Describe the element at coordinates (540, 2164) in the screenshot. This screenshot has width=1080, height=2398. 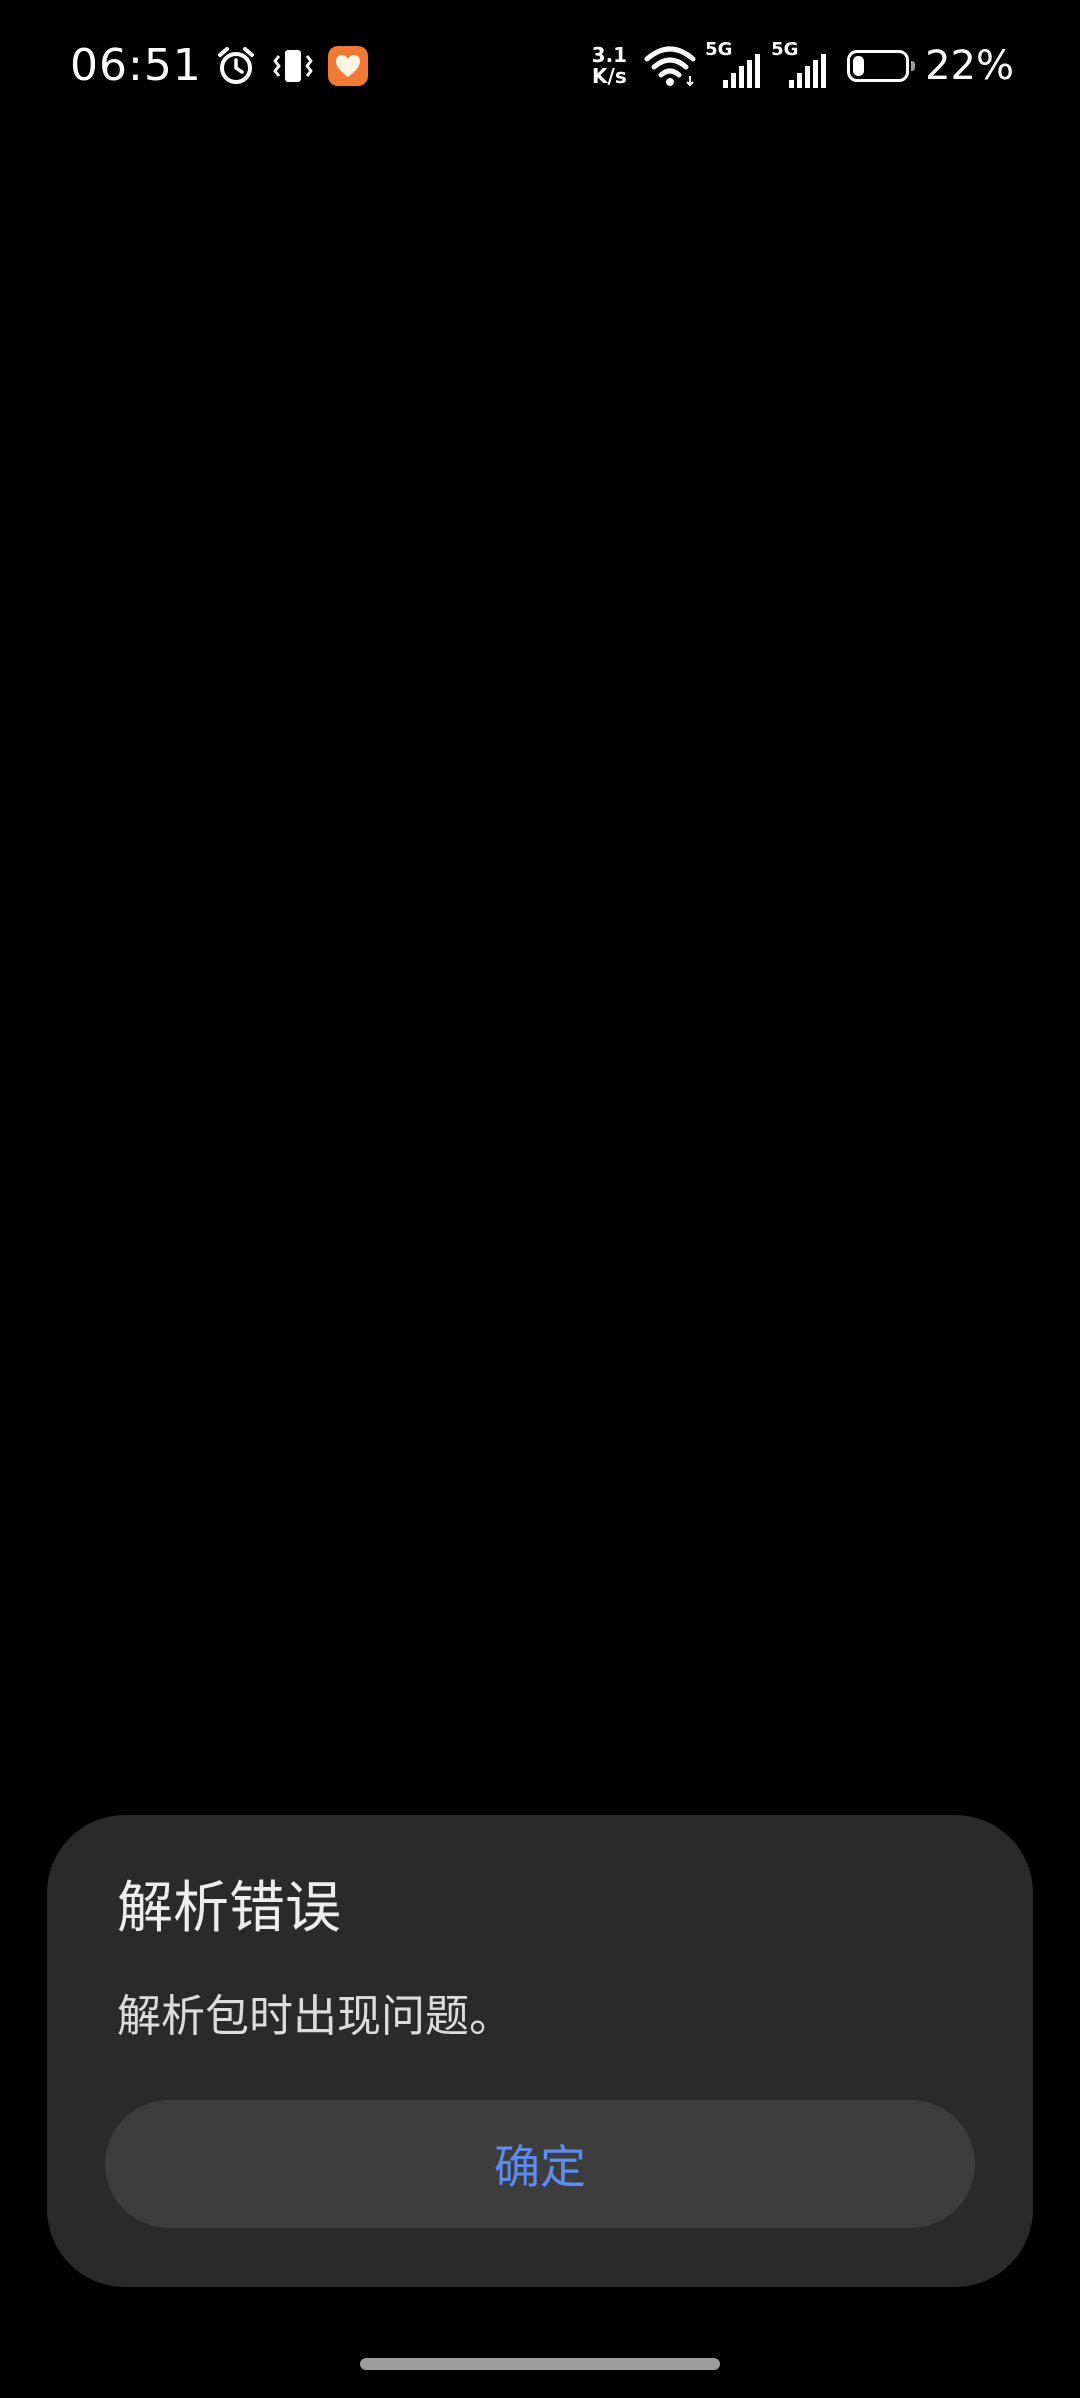
I see `confirm-button: 确定` at that location.